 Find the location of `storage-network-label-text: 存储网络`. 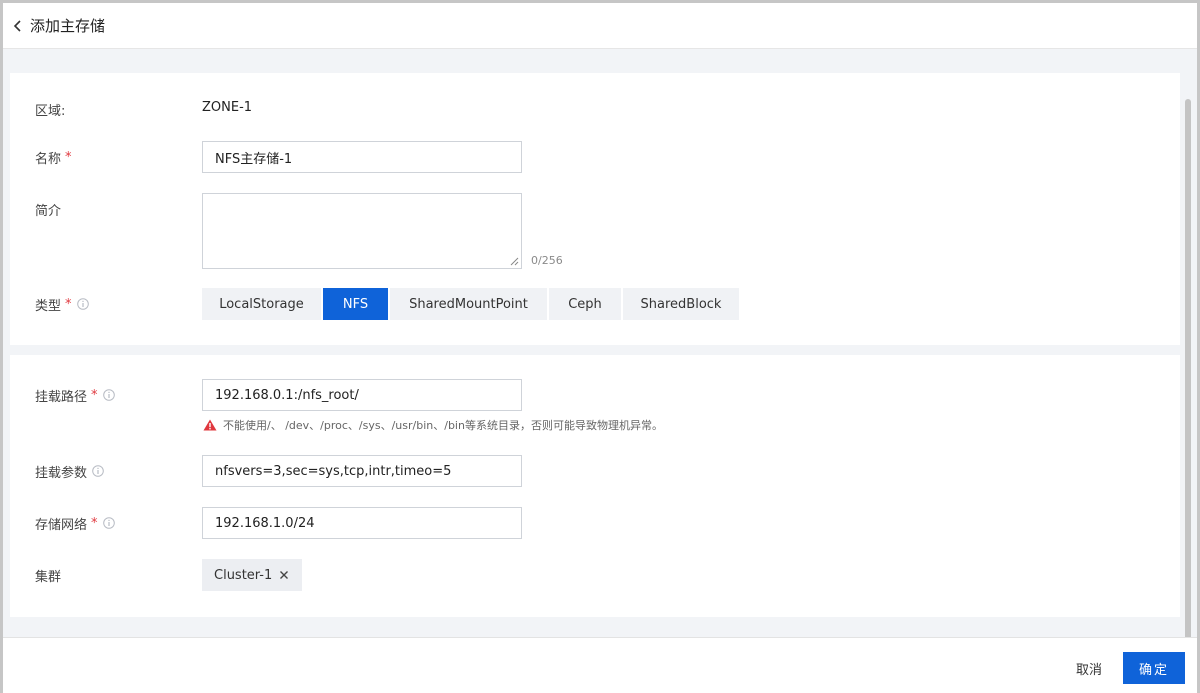

storage-network-label-text: 存储网络 is located at coordinates (61, 525).